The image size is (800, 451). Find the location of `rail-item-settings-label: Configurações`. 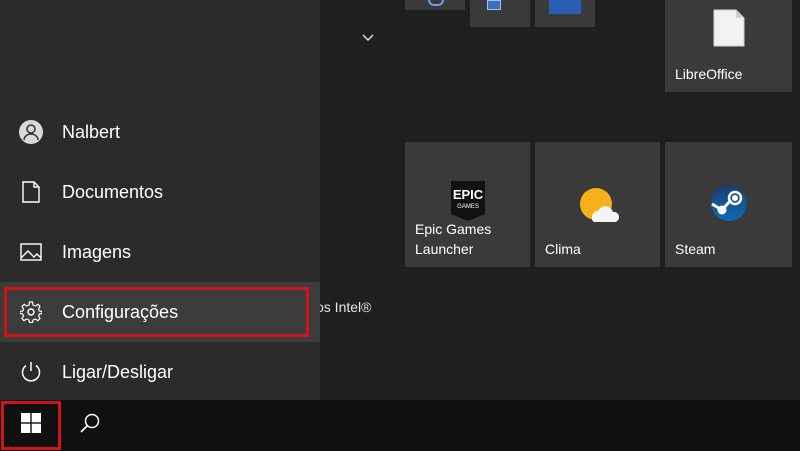

rail-item-settings-label: Configurações is located at coordinates (120, 311).